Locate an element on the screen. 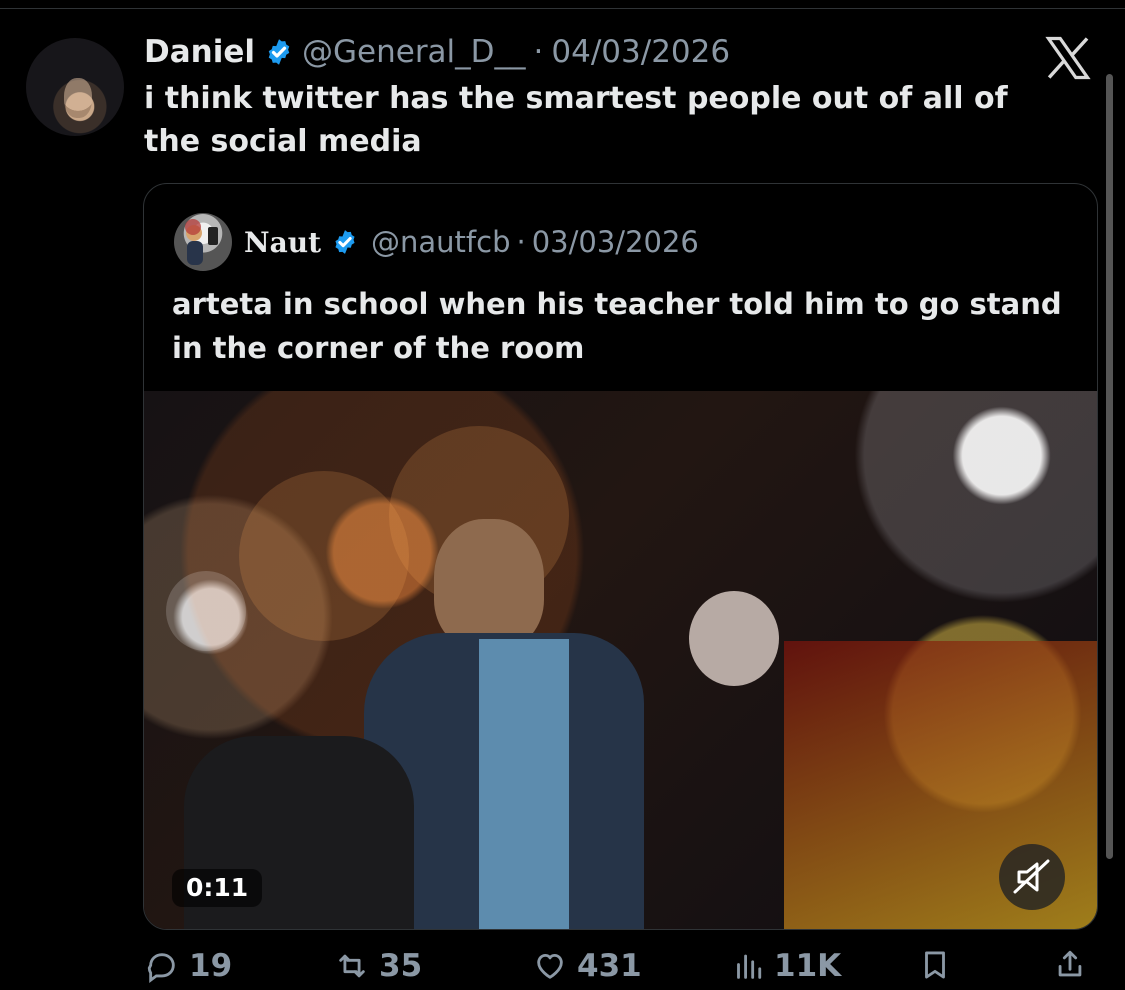 The height and width of the screenshot is (990, 1125). mute-toggle-button is located at coordinates (1032, 877).